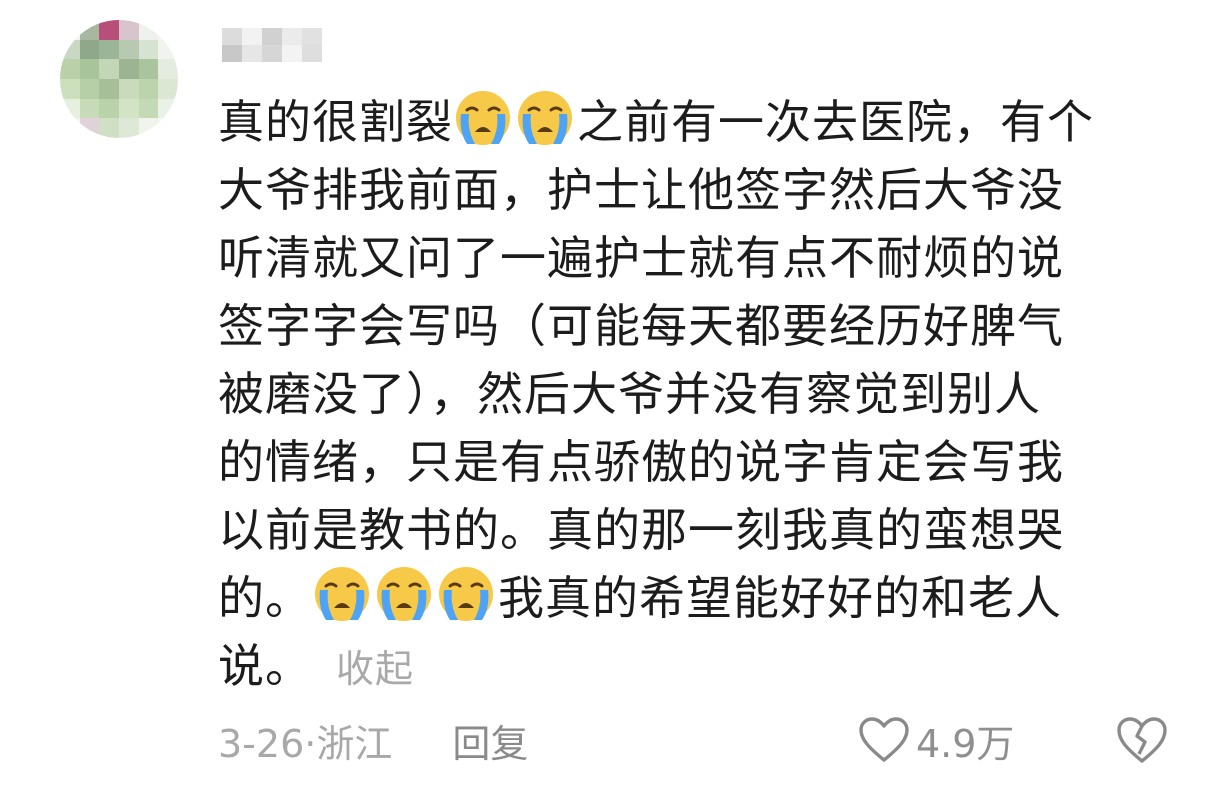 Image resolution: width=1224 pixels, height=796 pixels. Describe the element at coordinates (693, 598) in the screenshot. I see `comment-line: 的。 我真的希望能好好的和老人` at that location.